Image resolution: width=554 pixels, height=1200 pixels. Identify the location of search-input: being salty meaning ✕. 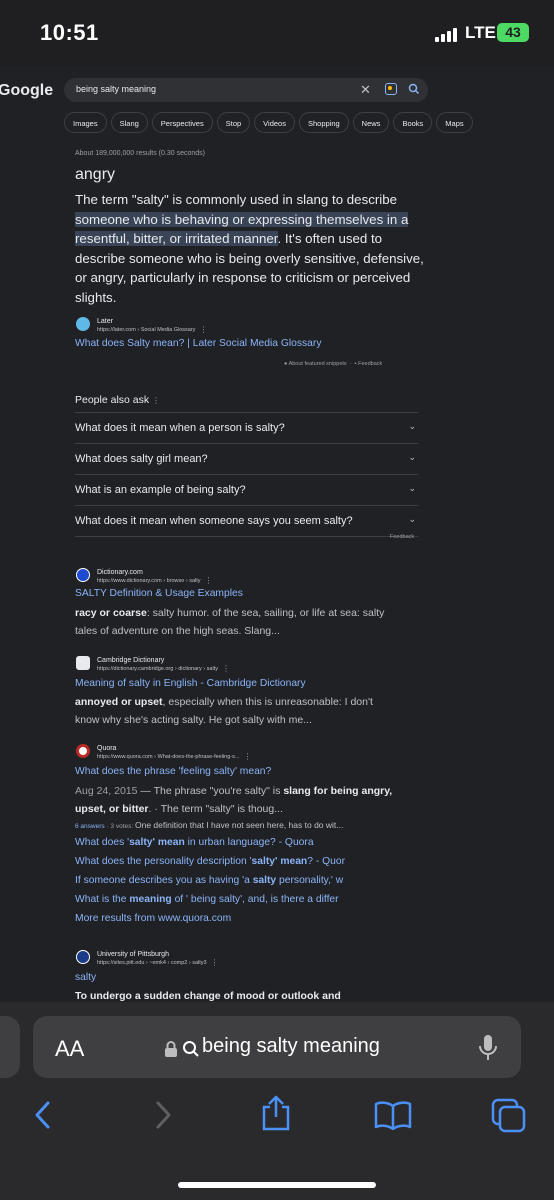
(246, 90).